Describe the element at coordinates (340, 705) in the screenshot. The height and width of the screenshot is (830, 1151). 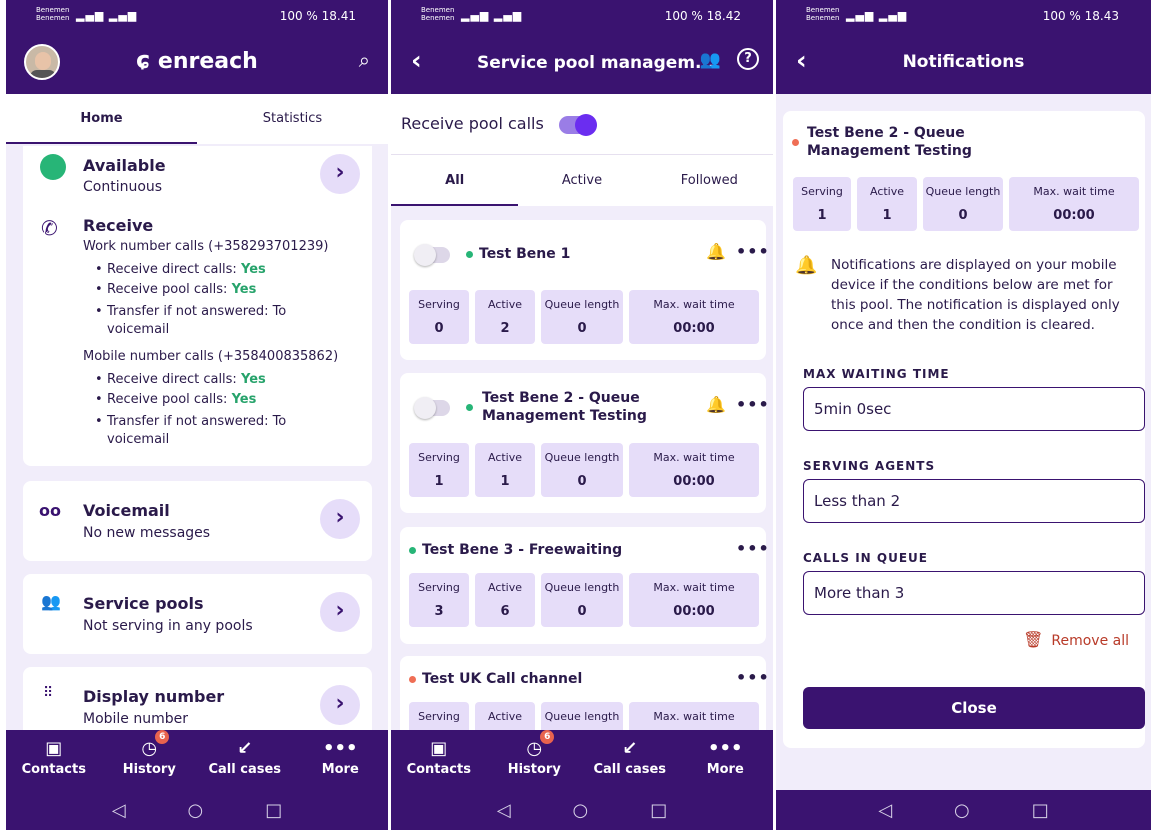
I see `display-number-chevron-button: ›` at that location.